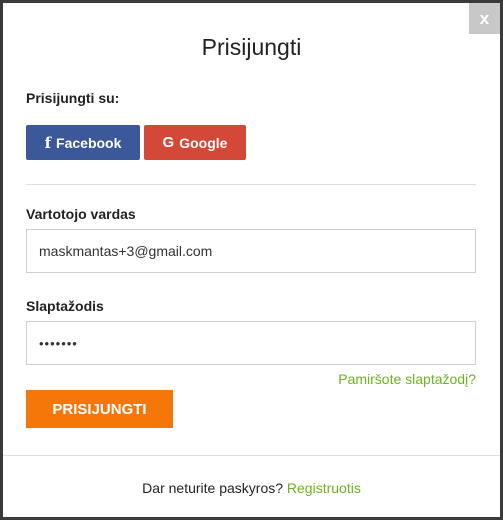  I want to click on facebook-login-button: f Facebook, so click(83, 142).